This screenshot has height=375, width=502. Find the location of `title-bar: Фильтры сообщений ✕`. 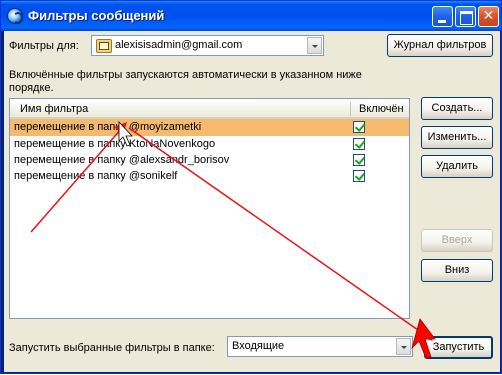

title-bar: Фильтры сообщений ✕ is located at coordinates (251, 16).